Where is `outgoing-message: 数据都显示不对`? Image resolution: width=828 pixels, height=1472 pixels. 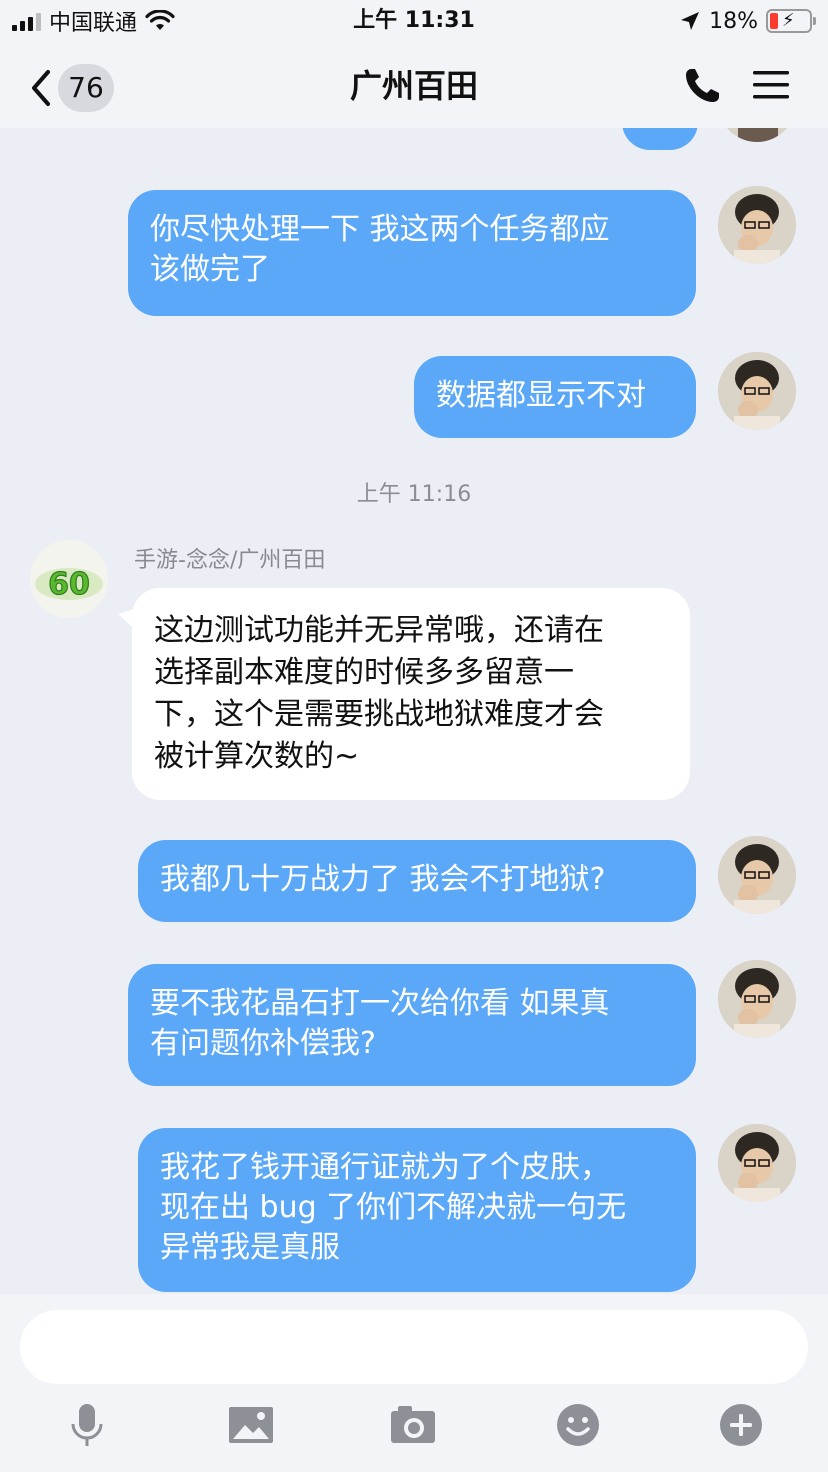
outgoing-message: 数据都显示不对 is located at coordinates (555, 397).